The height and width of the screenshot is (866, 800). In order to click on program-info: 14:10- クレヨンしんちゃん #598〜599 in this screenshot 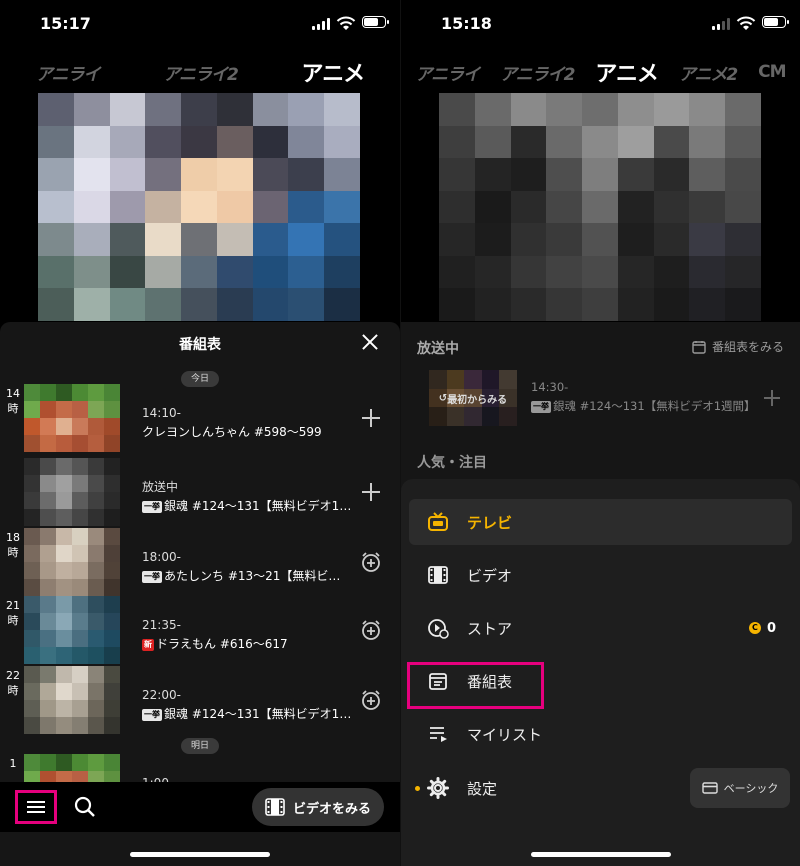, I will do `click(247, 423)`.